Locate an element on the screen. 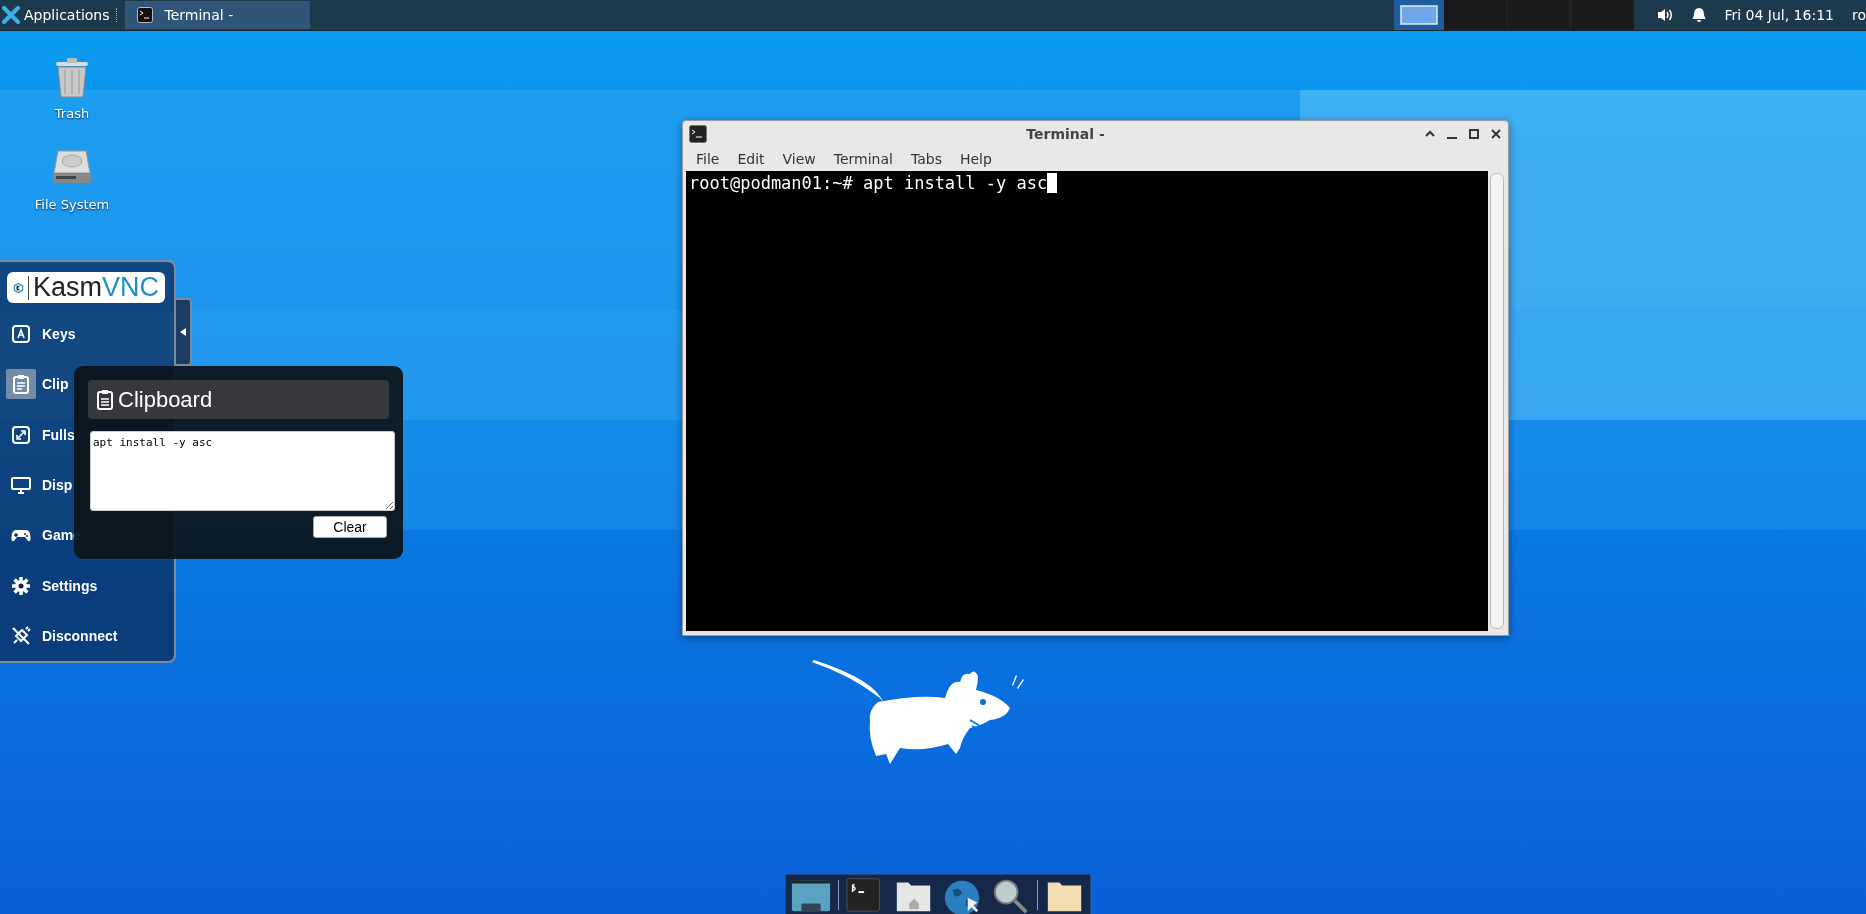 This screenshot has width=1866, height=914. taskbar-button: Terminal - is located at coordinates (217, 15).